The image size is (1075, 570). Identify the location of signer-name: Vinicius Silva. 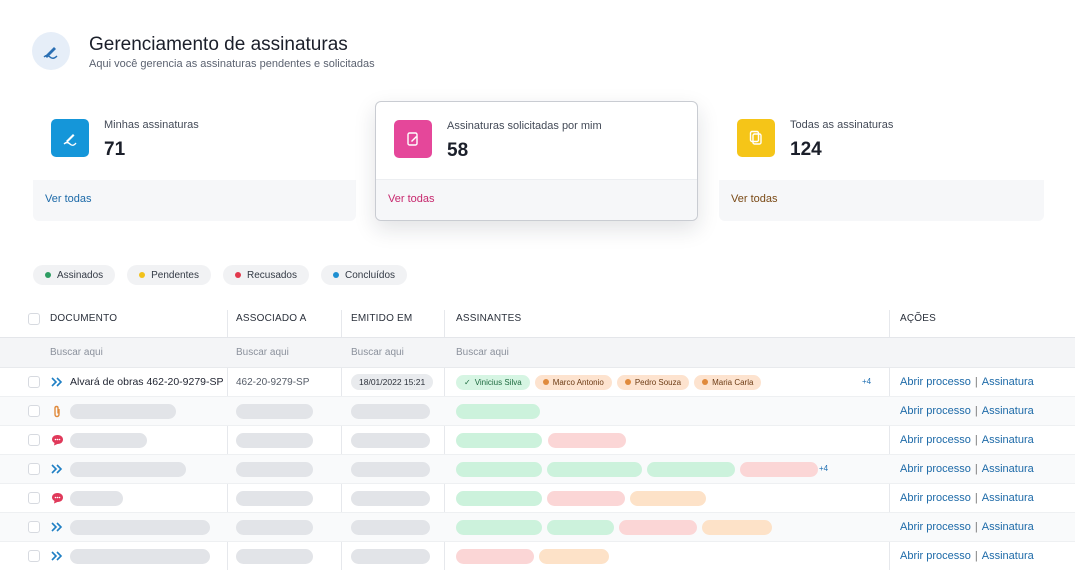
(498, 382).